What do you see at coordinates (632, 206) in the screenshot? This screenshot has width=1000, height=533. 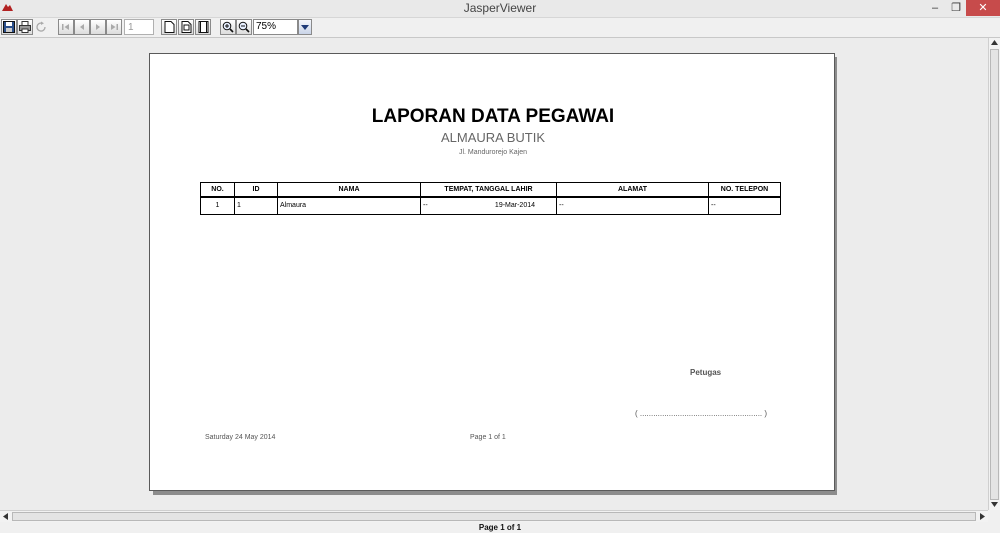 I see `cell-alamat: --` at bounding box center [632, 206].